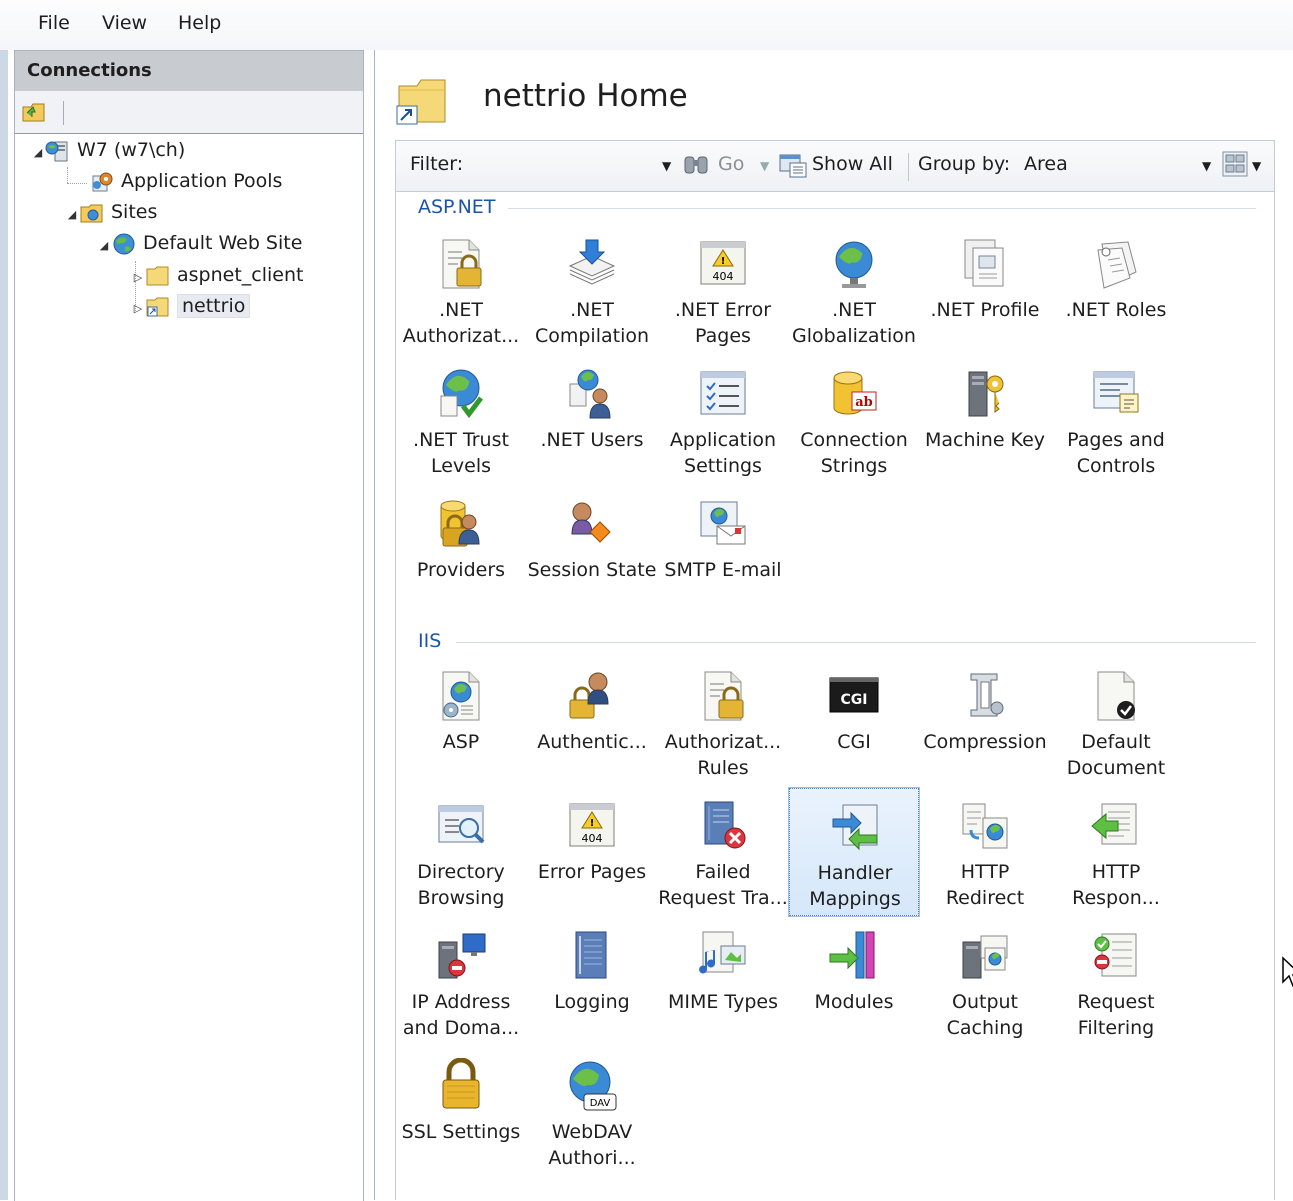 The width and height of the screenshot is (1293, 1201). I want to click on tree-label-sites: Sites, so click(134, 212).